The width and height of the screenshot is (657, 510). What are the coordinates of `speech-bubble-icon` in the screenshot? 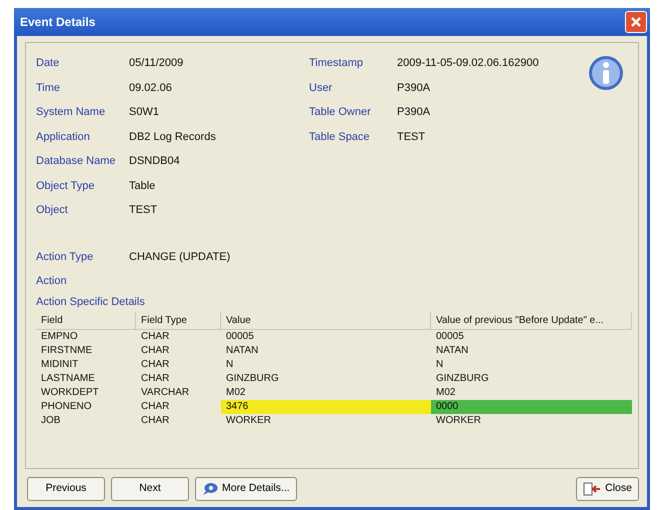 It's located at (210, 489).